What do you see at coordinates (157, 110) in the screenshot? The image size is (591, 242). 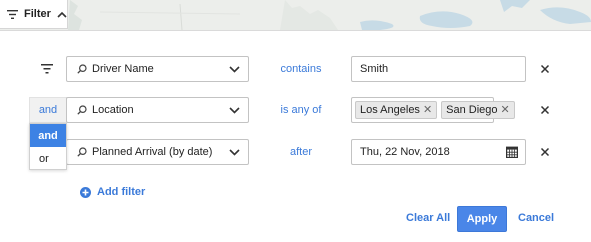 I see `field-select-location: Location` at bounding box center [157, 110].